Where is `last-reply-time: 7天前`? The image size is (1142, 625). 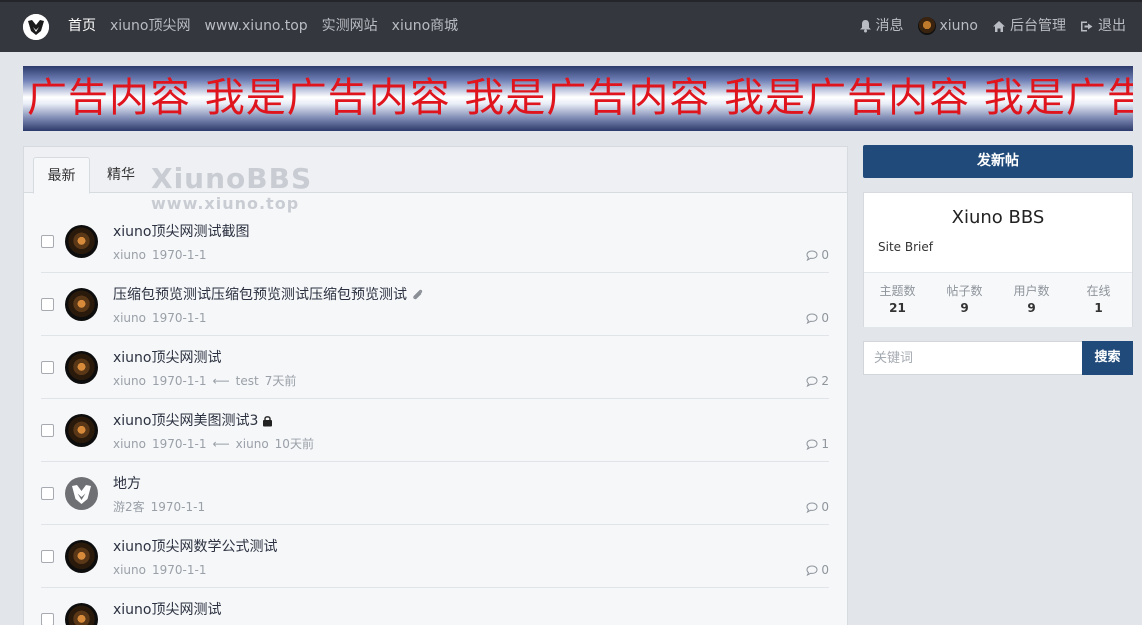 last-reply-time: 7天前 is located at coordinates (280, 381).